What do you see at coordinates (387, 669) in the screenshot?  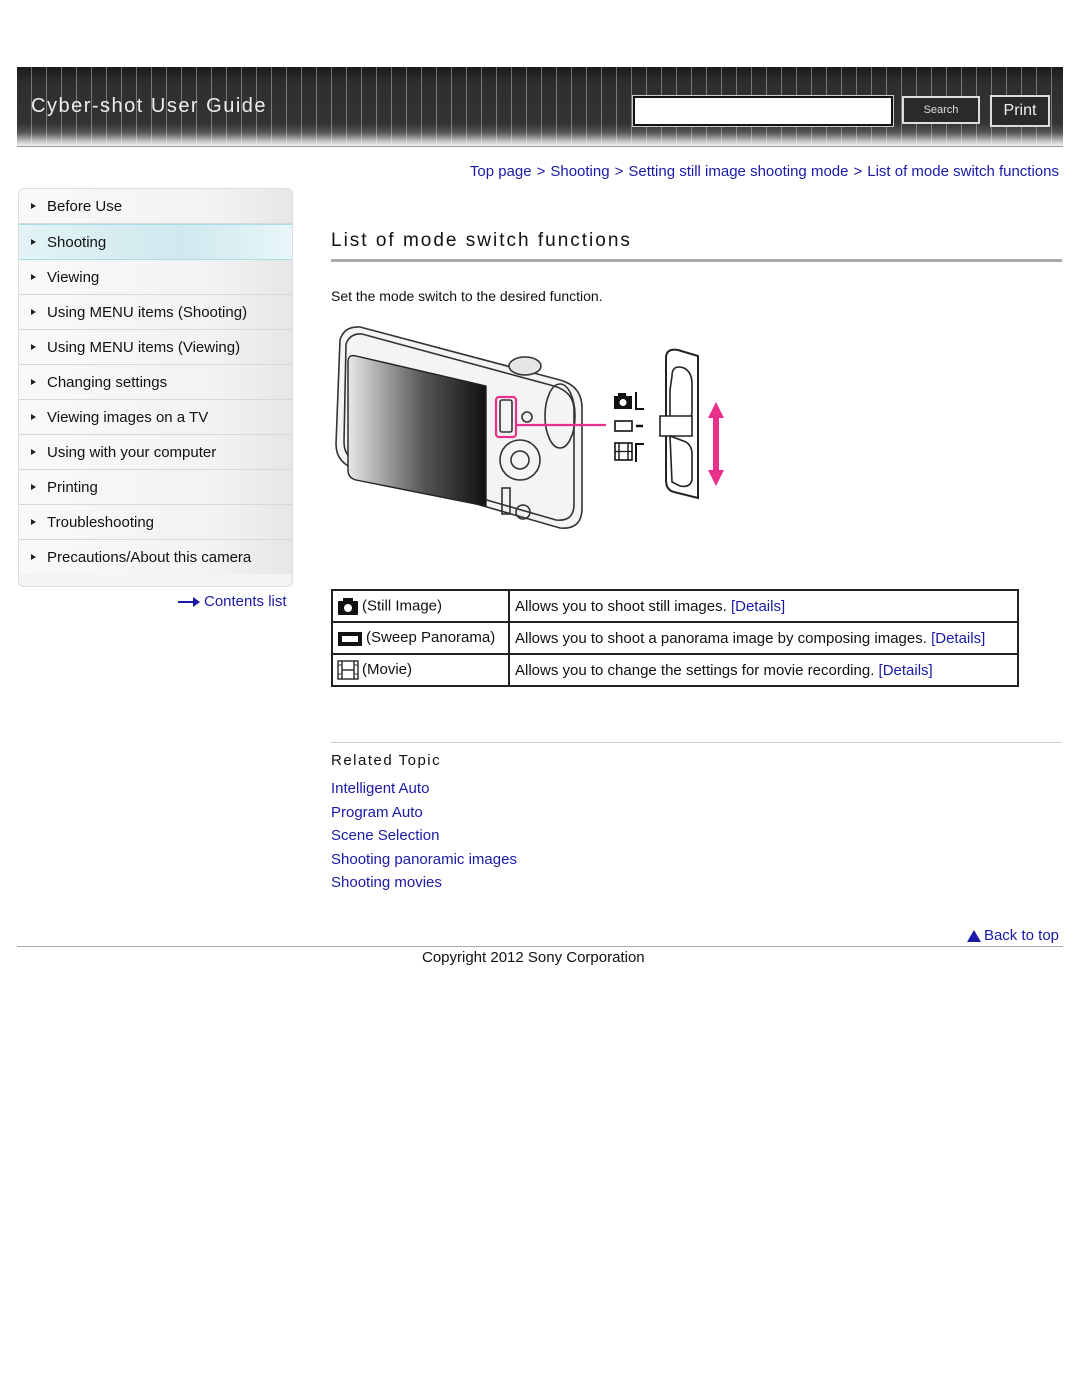 I see `mode-name: (Movie)` at bounding box center [387, 669].